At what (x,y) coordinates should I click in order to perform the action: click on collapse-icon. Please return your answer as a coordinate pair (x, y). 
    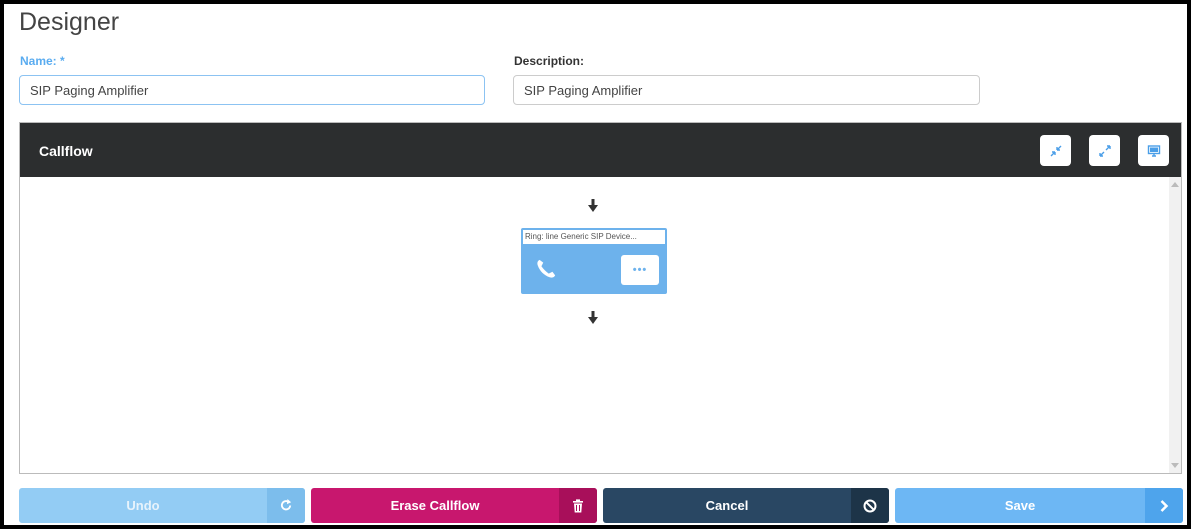
    Looking at the image, I should click on (1055, 150).